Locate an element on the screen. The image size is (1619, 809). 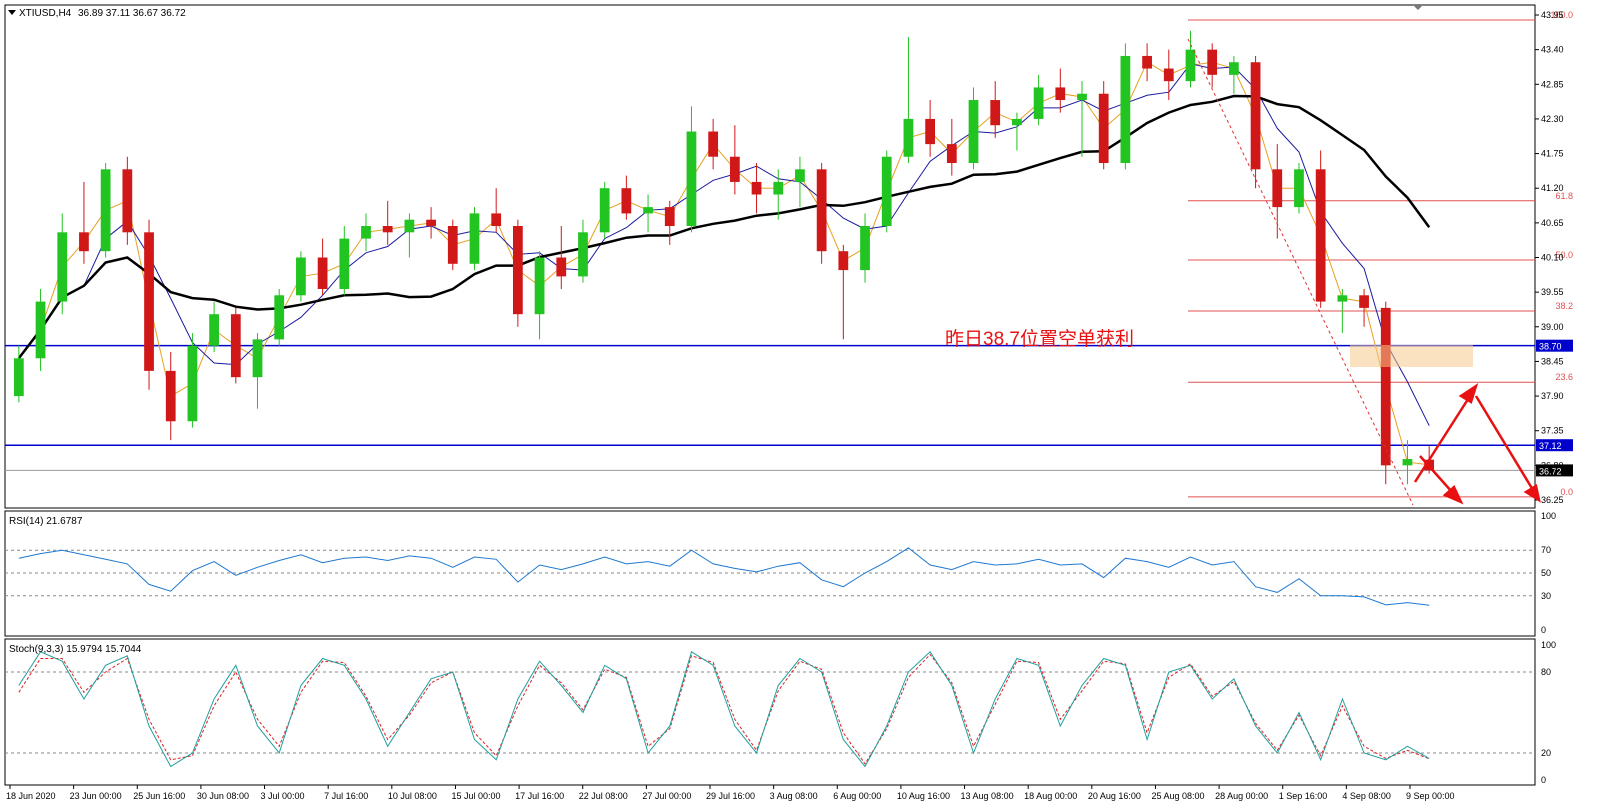
price-tick-label: 40.10 is located at coordinates (1552, 258).